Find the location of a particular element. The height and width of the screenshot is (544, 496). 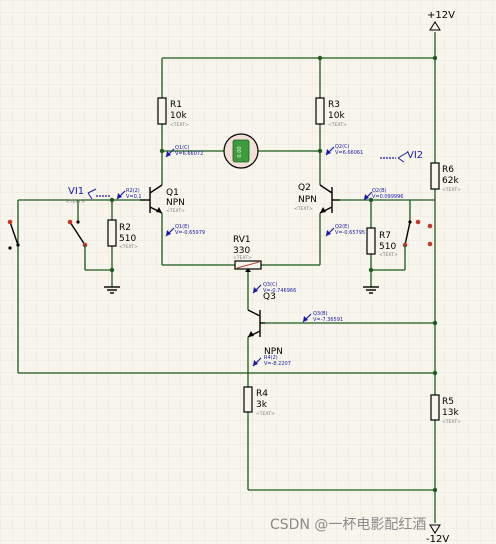

terminal-vi2-label: VI2 is located at coordinates (415, 155).